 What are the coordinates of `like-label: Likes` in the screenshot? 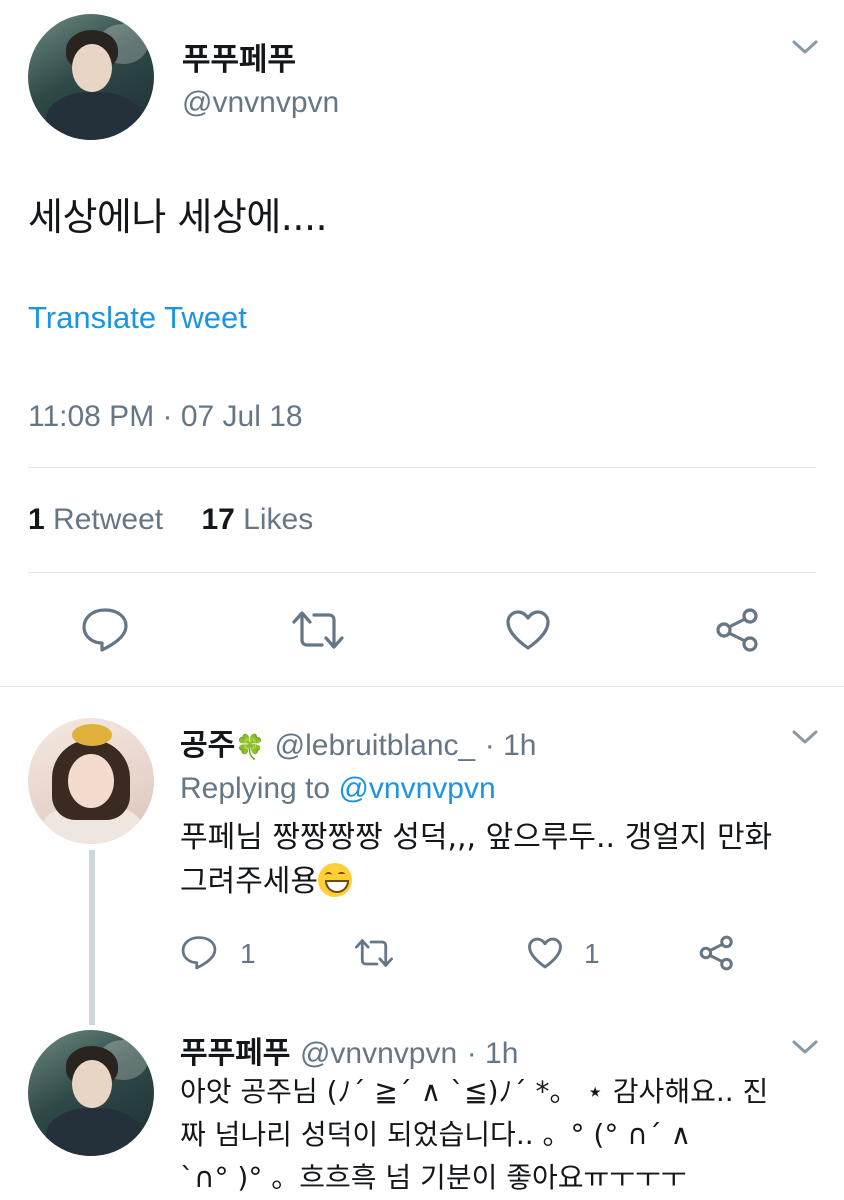 It's located at (278, 519).